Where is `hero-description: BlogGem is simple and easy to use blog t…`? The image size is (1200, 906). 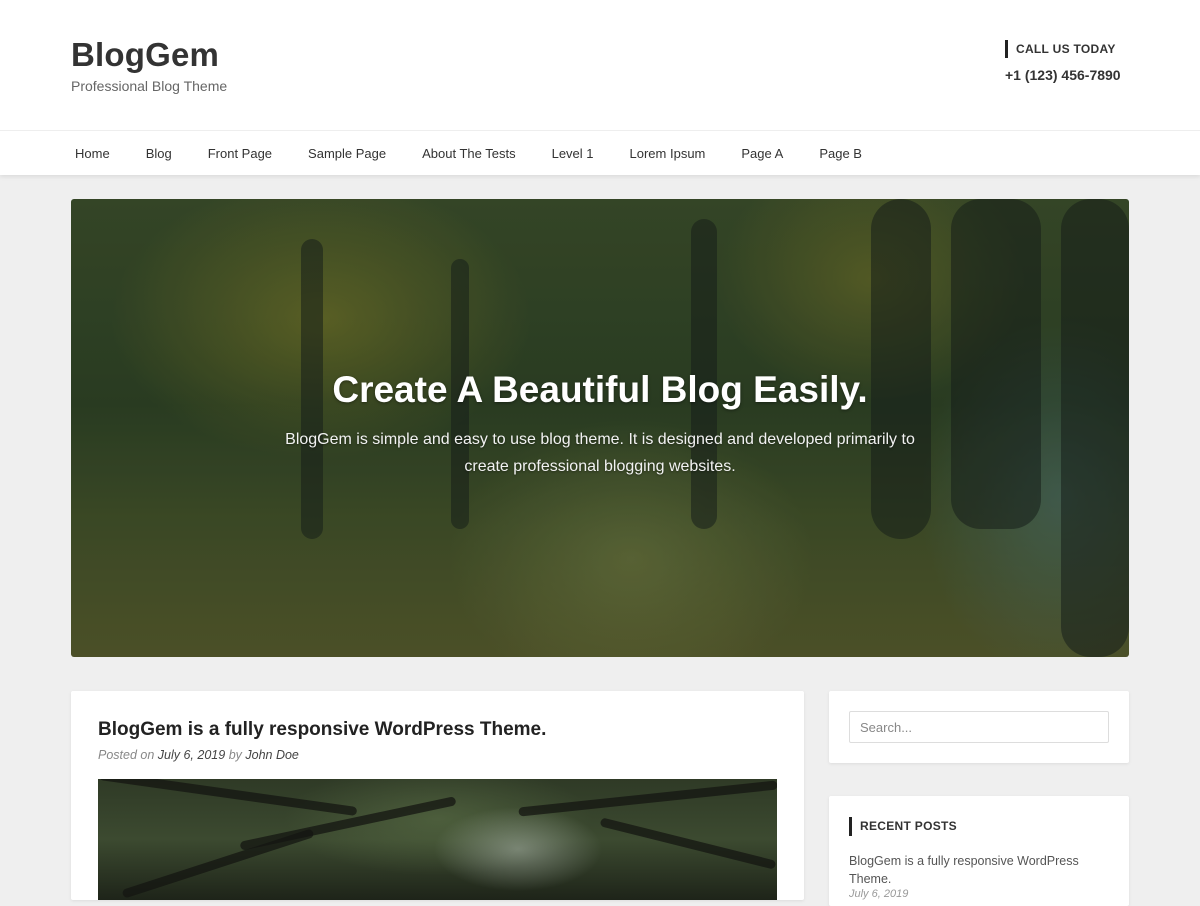 hero-description: BlogGem is simple and easy to use blog t… is located at coordinates (600, 453).